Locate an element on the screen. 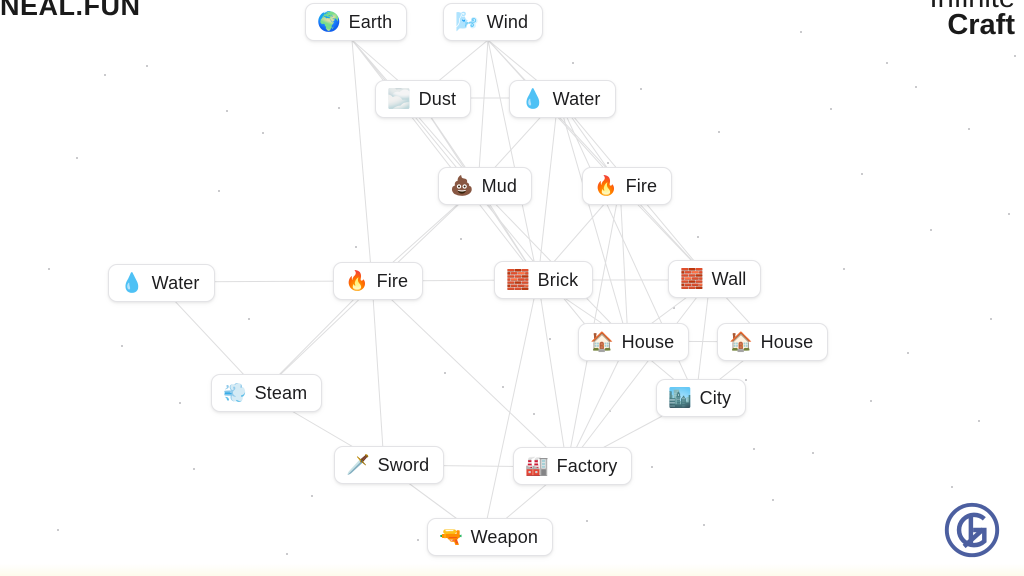 The image size is (1024, 576). wind-face-icon: 🌬️ is located at coordinates (467, 22).